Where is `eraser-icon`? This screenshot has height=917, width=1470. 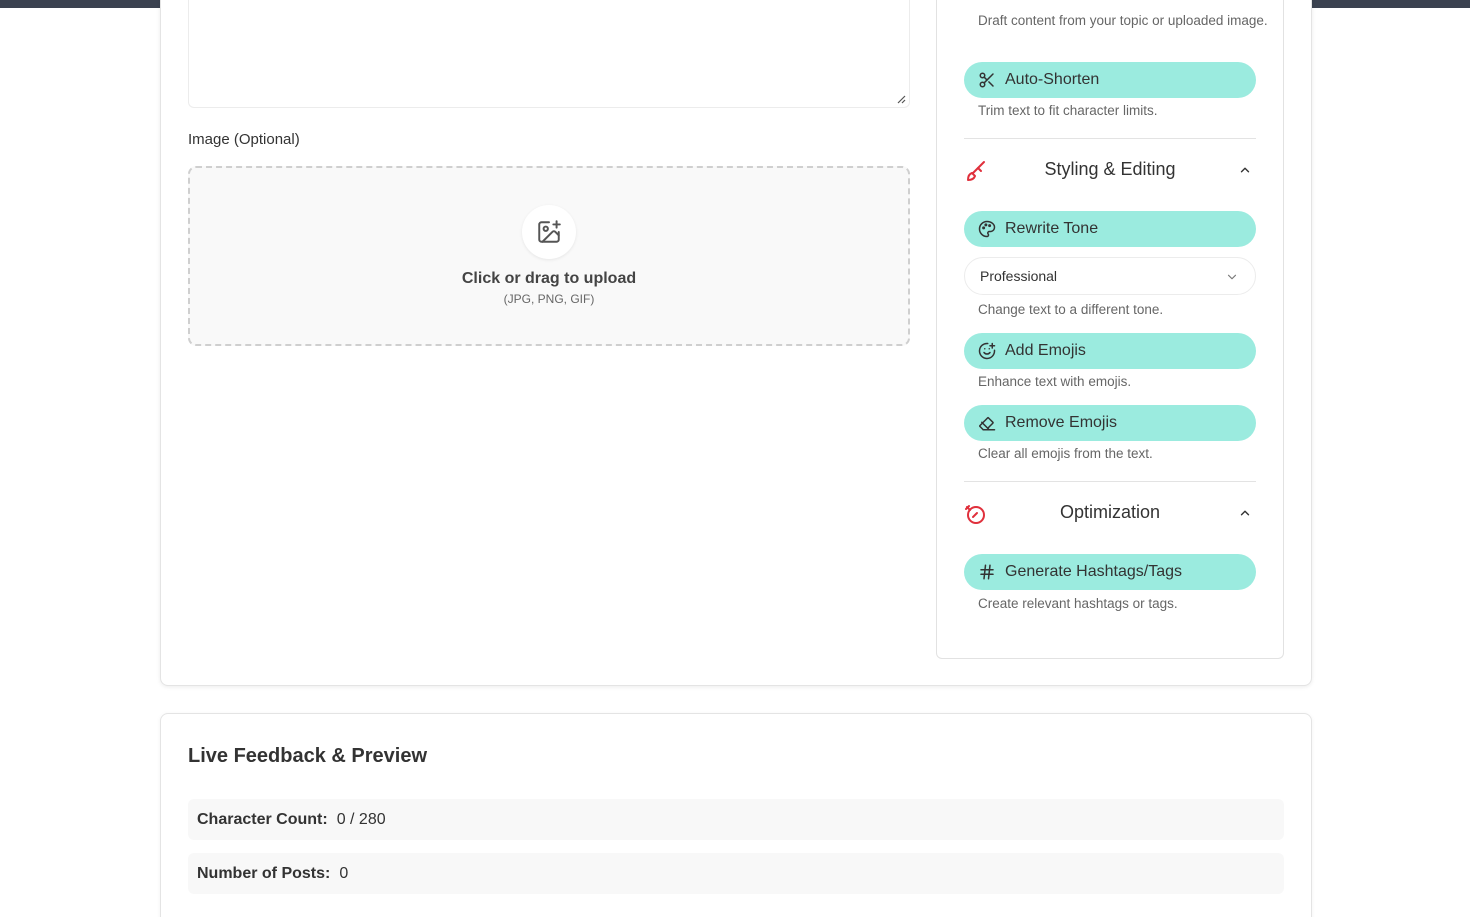
eraser-icon is located at coordinates (987, 423).